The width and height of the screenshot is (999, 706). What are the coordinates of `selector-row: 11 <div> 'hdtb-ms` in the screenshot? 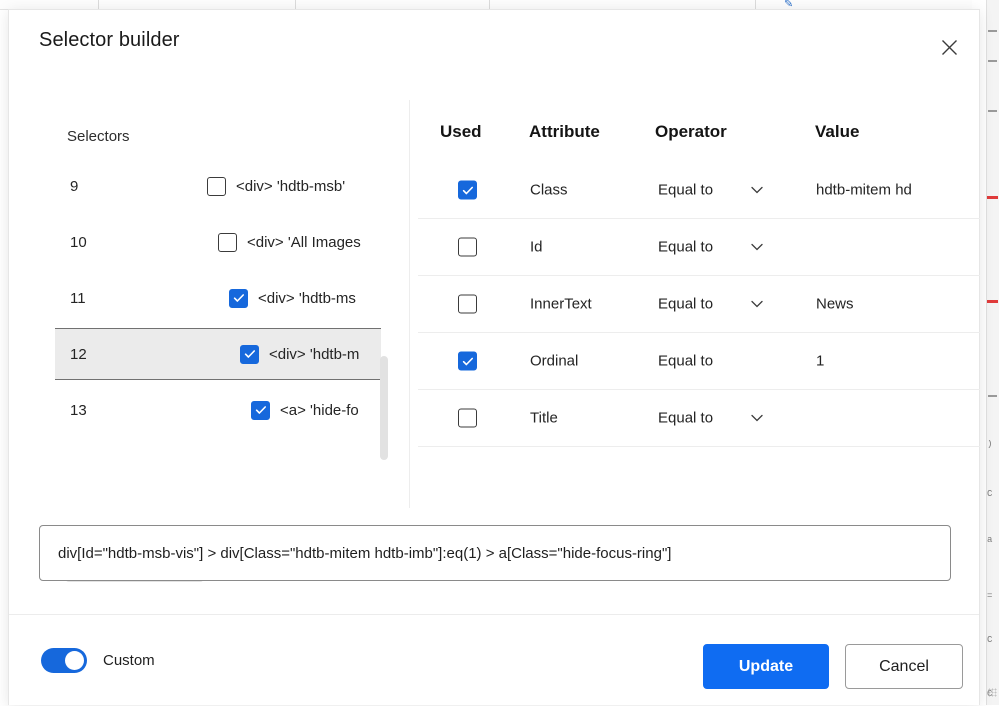 It's located at (218, 298).